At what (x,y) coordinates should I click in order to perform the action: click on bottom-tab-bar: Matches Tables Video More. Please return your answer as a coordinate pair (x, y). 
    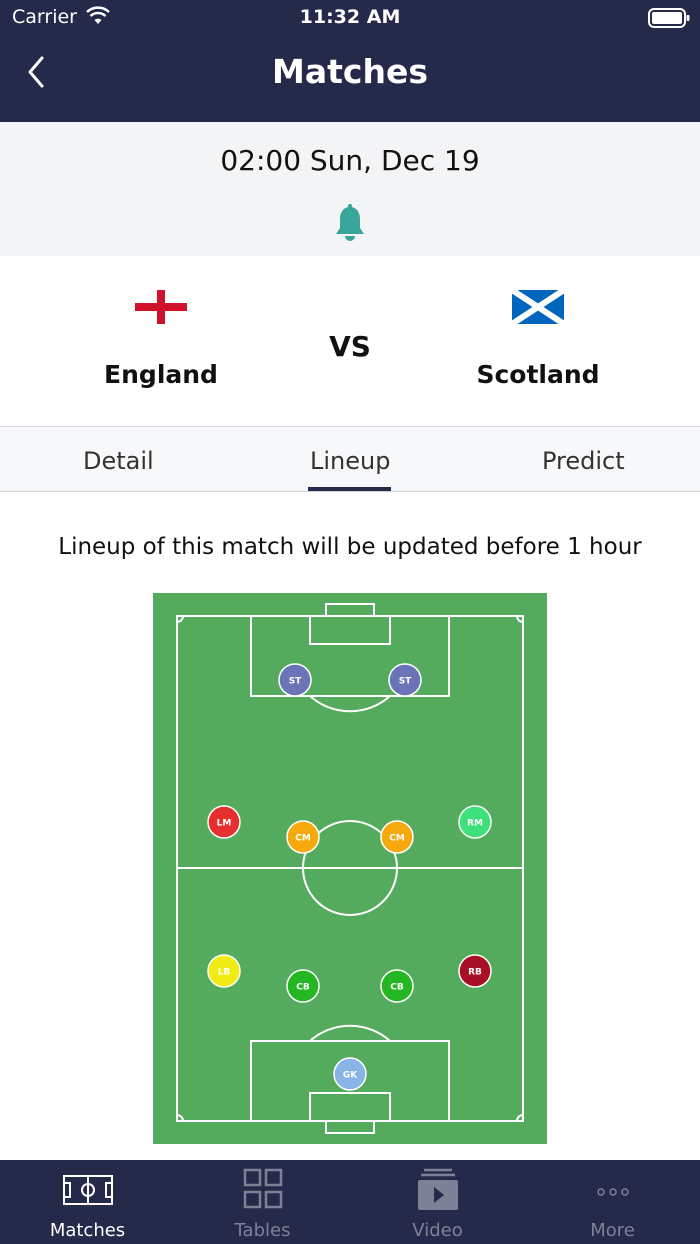
    Looking at the image, I should click on (350, 1202).